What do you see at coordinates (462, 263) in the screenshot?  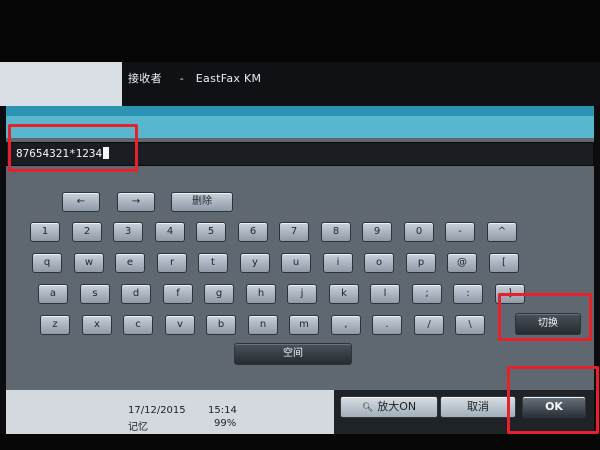 I see `key-2-10: @` at bounding box center [462, 263].